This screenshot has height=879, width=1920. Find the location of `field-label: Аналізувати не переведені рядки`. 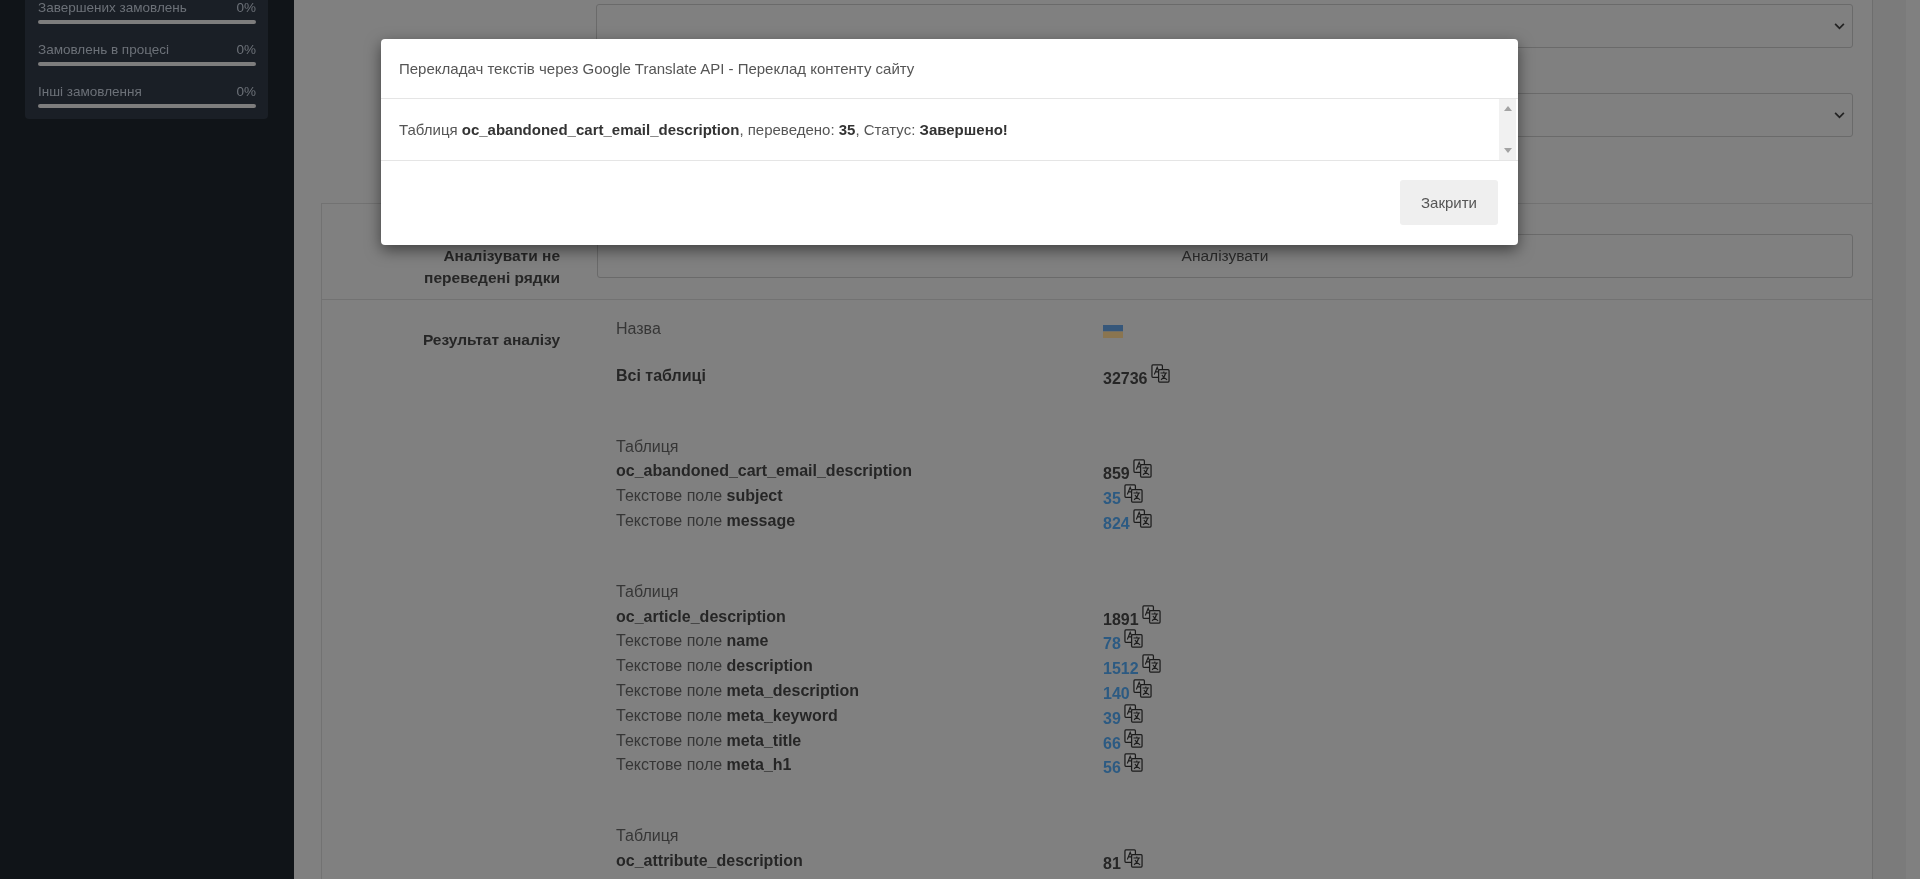

field-label: Аналізувати не переведені рядки is located at coordinates (491, 267).